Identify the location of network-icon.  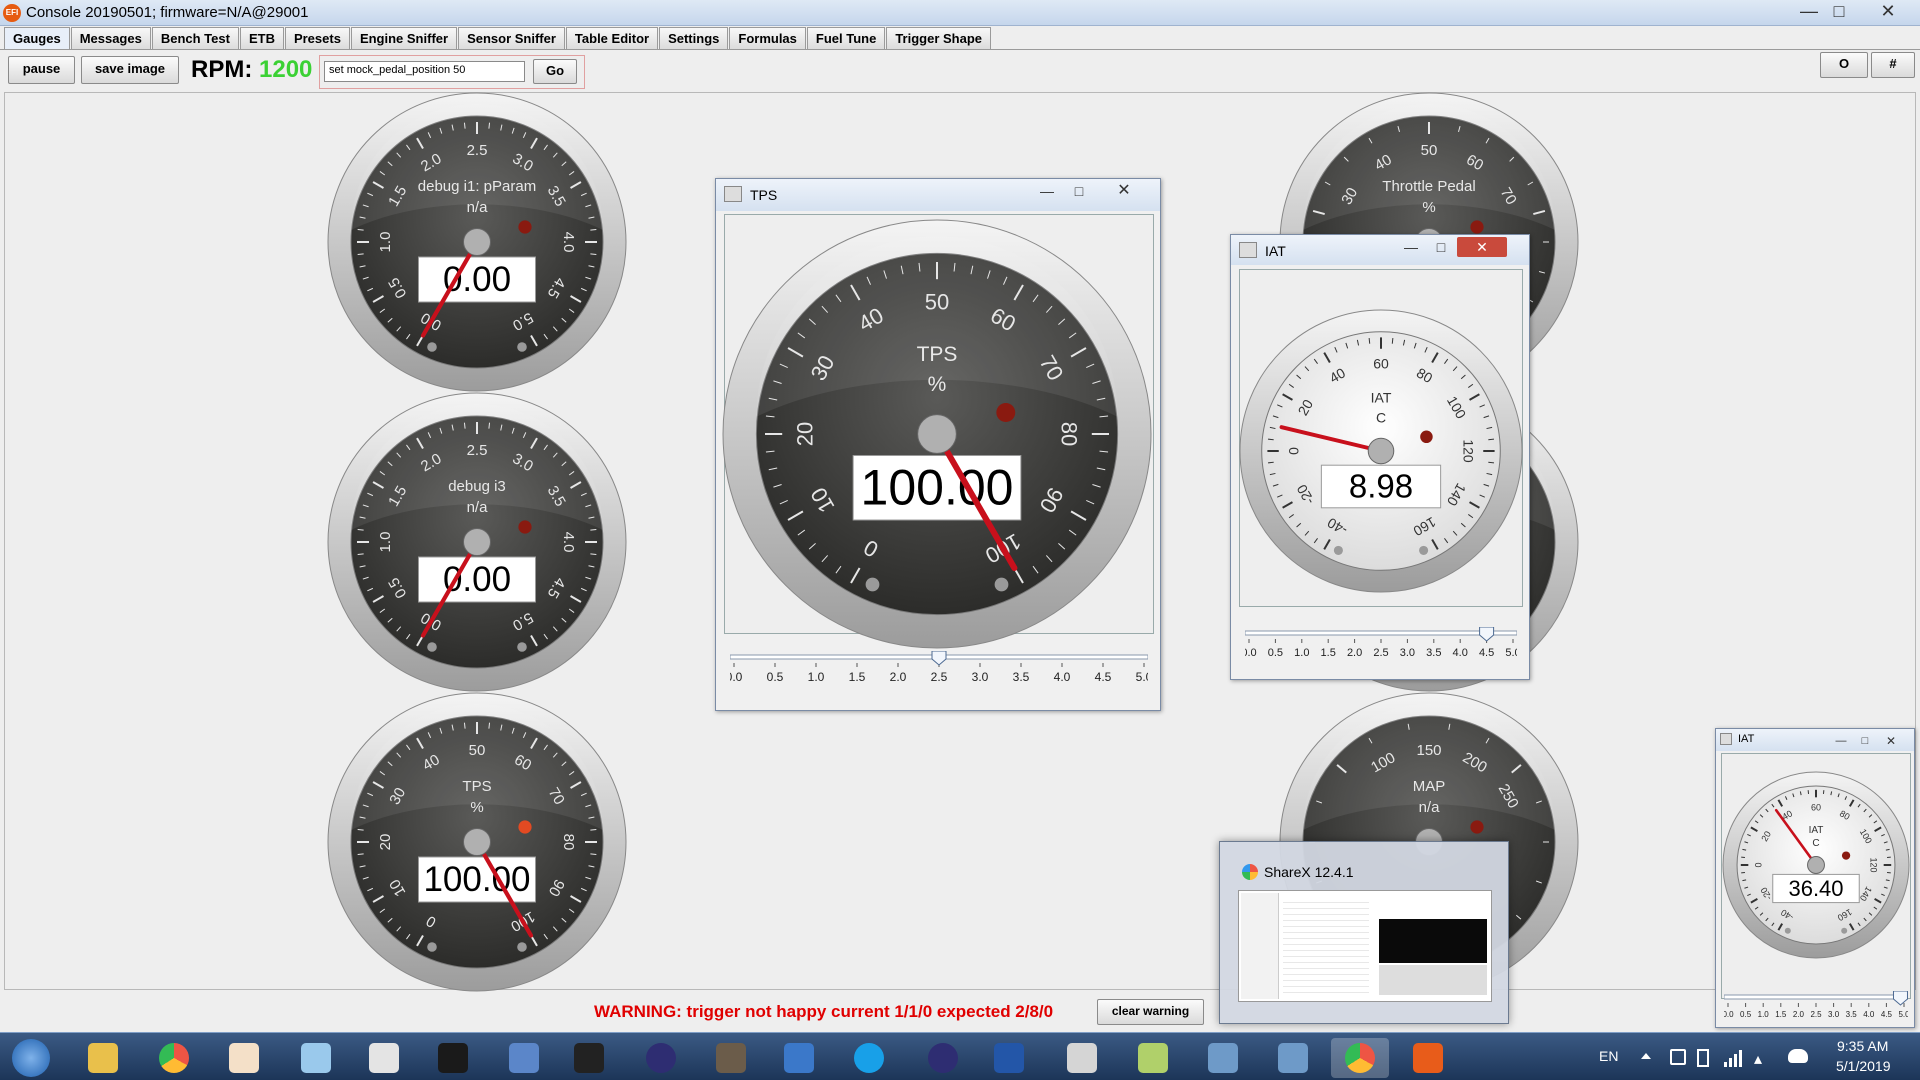
(1733, 1058).